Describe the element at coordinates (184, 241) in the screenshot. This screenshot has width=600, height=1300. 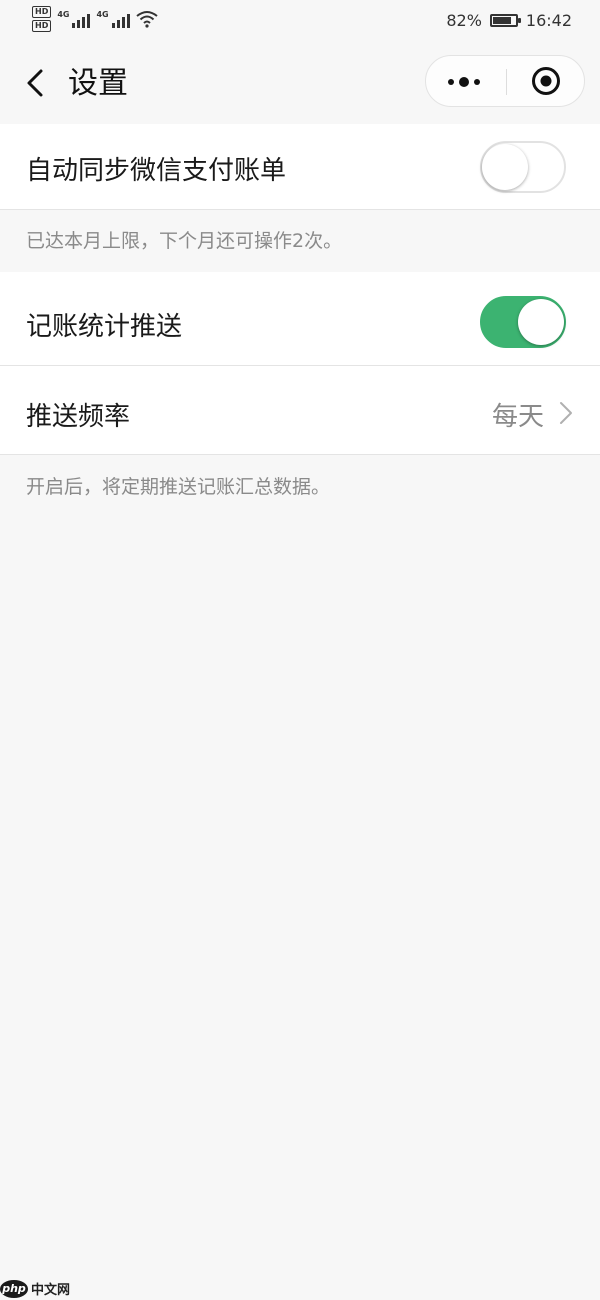
I see `sync-limit-note: 已达本月上限，下个月还可操作2次。` at that location.